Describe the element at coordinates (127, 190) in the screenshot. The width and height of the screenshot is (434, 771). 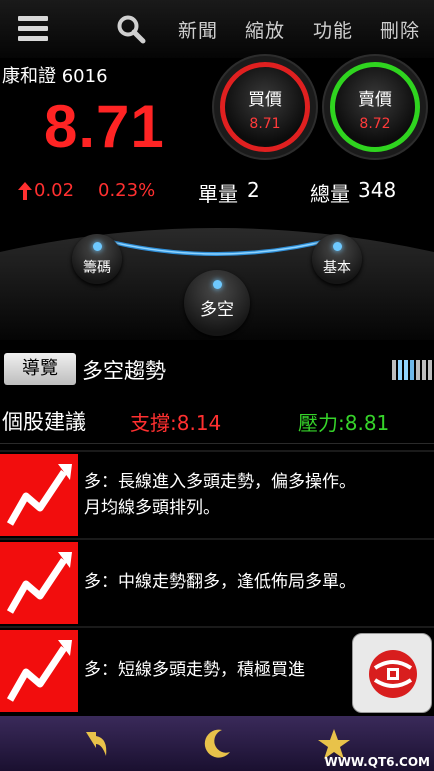
I see `price-change-pct: 0.23%` at that location.